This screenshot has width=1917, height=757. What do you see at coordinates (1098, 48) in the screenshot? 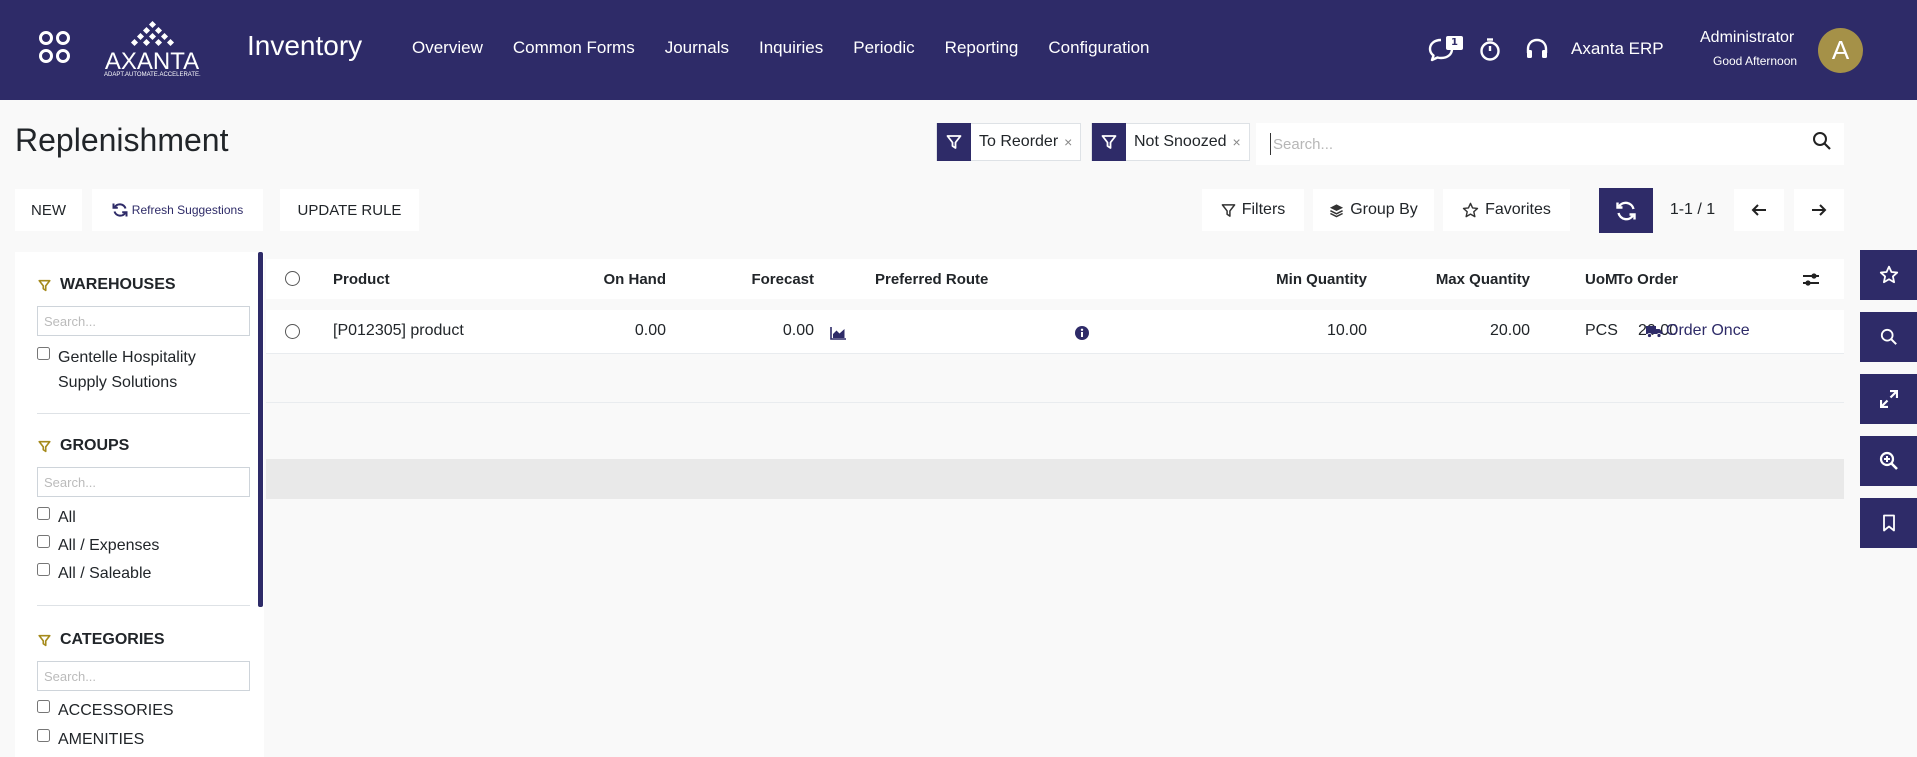
I see `menu-configuration: Configuration` at bounding box center [1098, 48].